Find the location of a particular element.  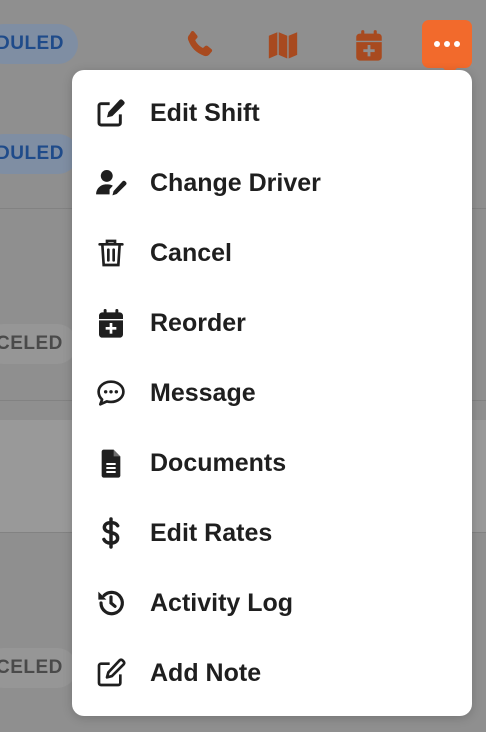

history-icon is located at coordinates (111, 603).